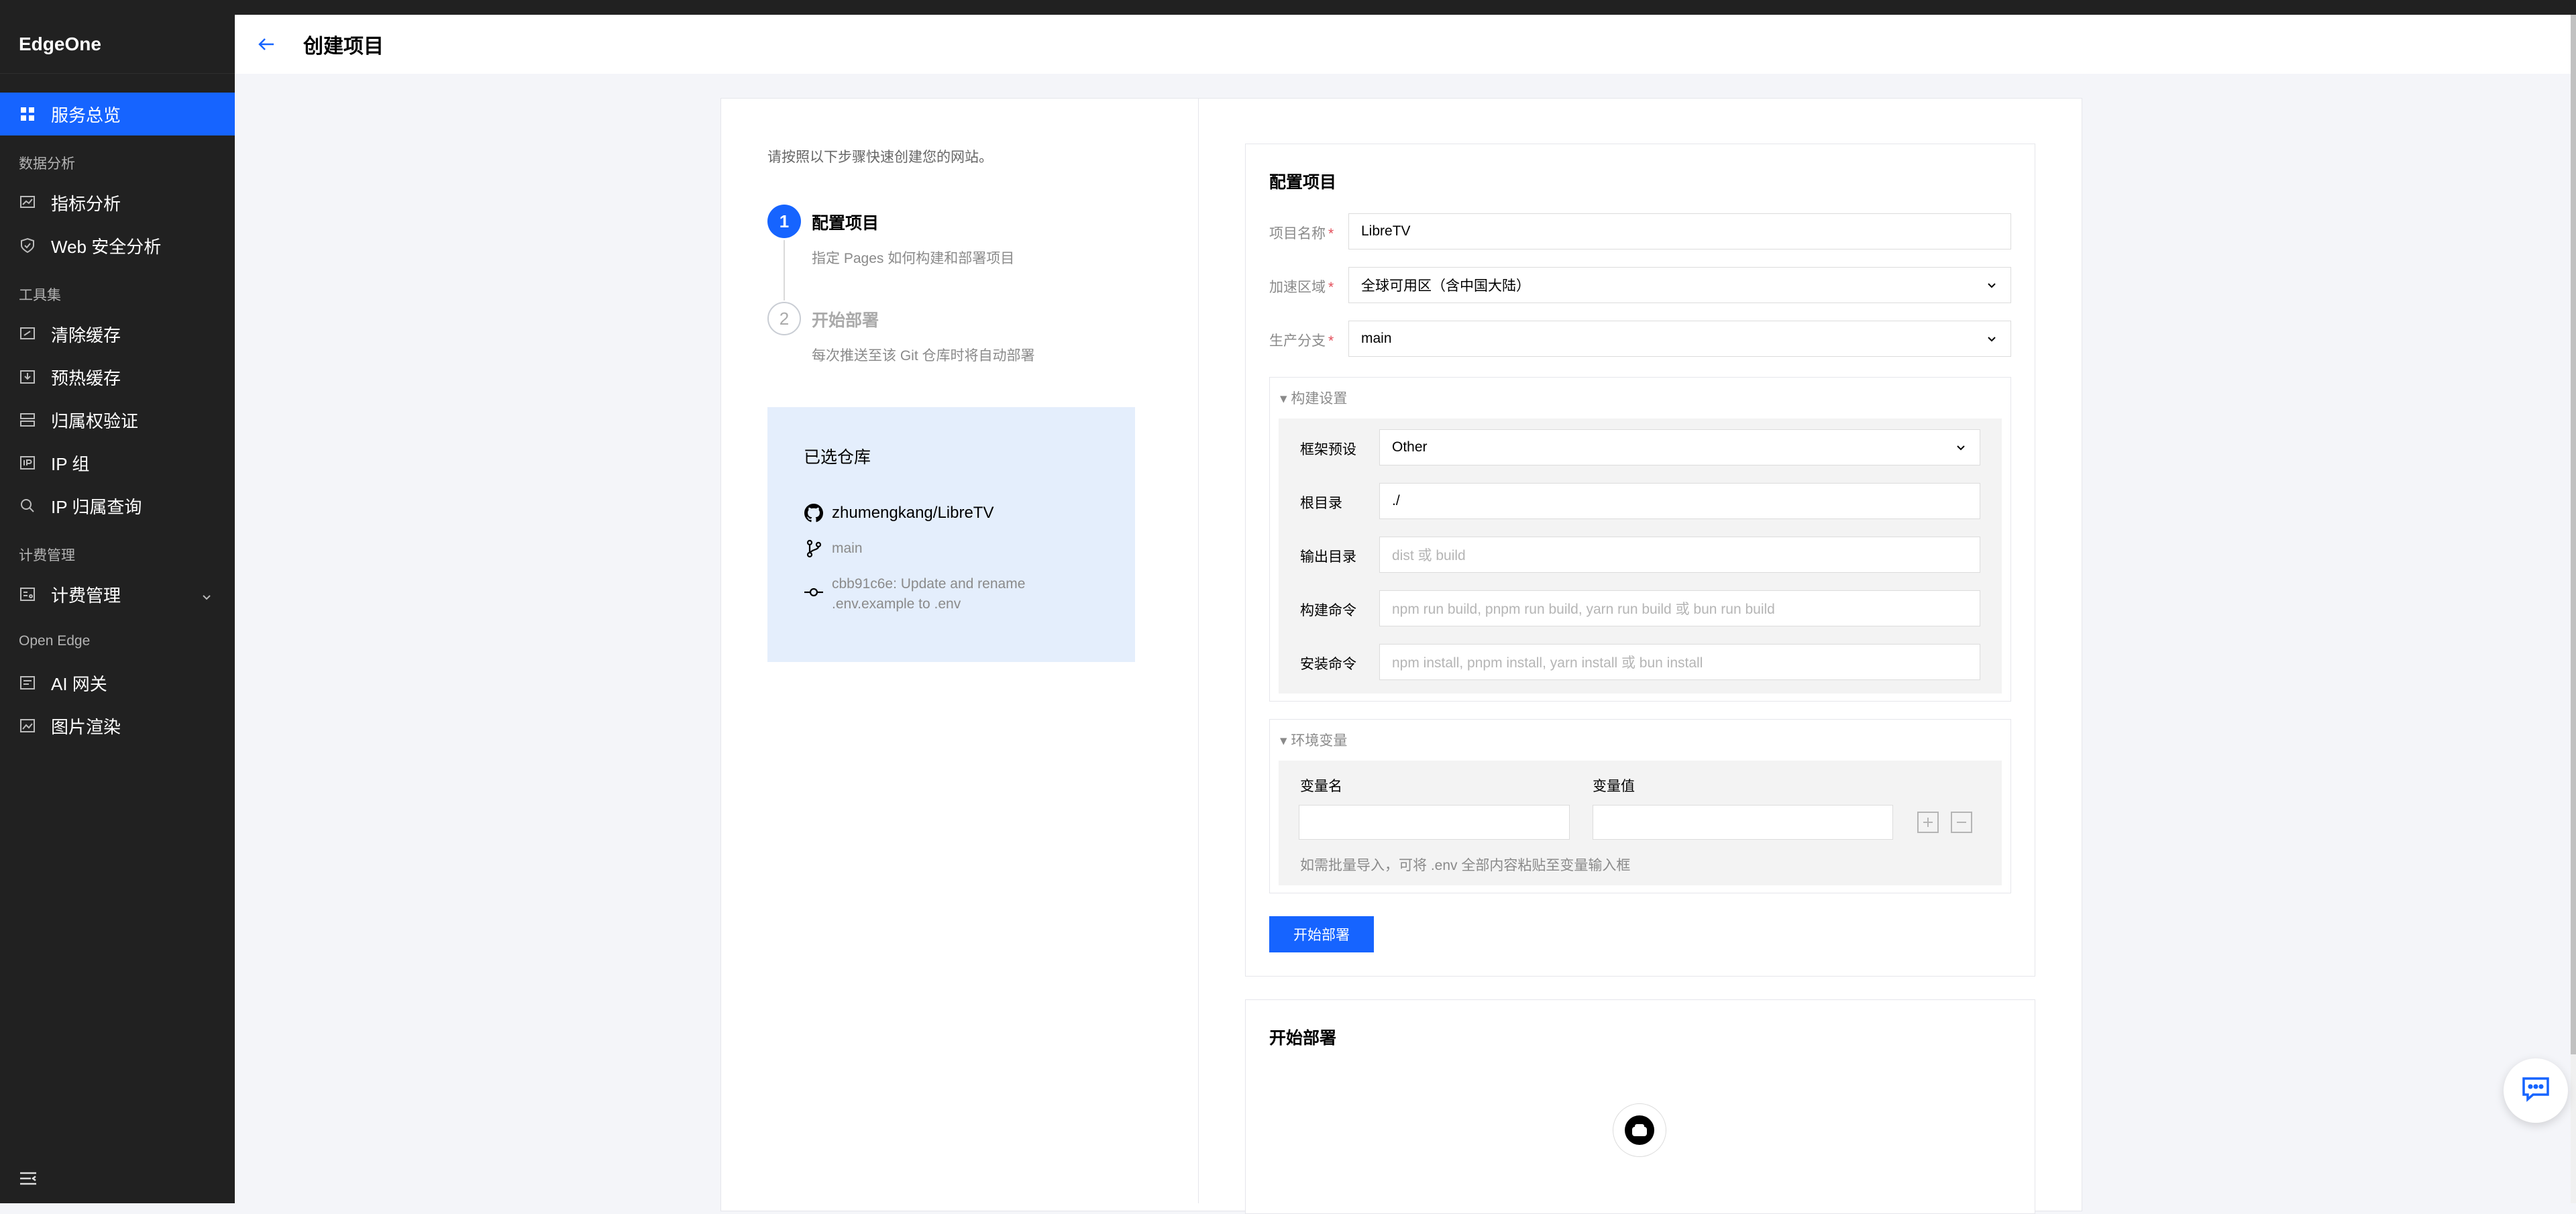  Describe the element at coordinates (27, 245) in the screenshot. I see `shield-icon` at that location.